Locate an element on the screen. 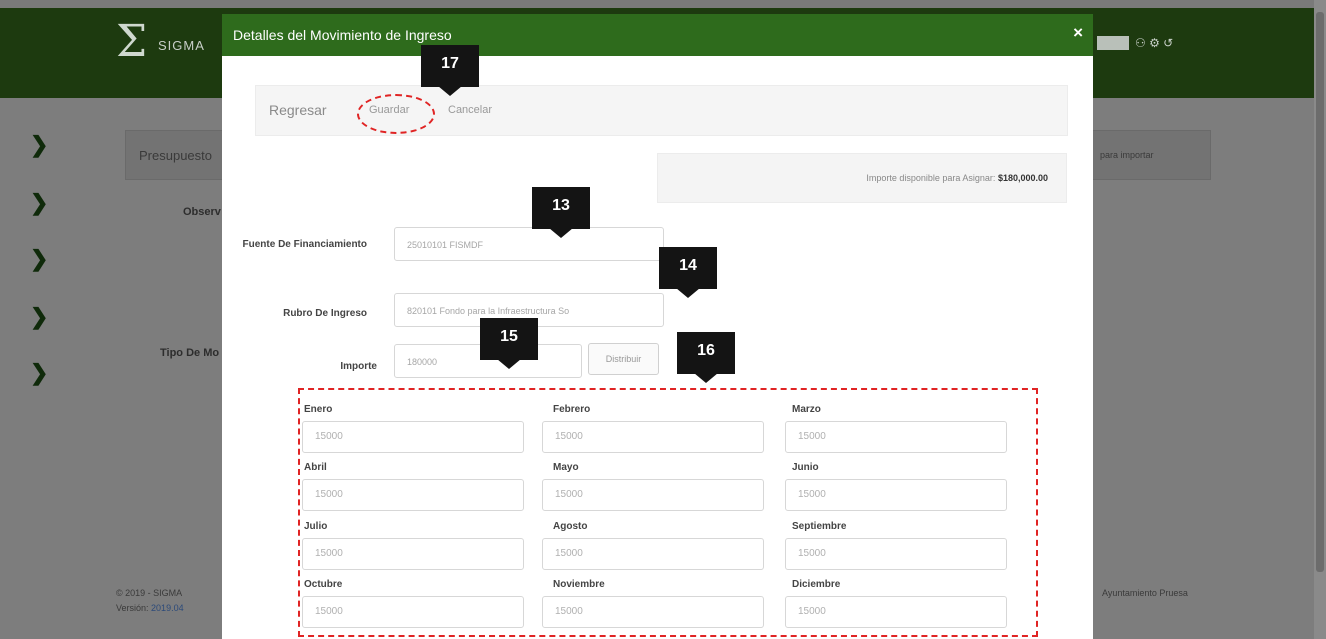  topbar-user-area: ⚇ ⚙ ↺ is located at coordinates (1135, 43).